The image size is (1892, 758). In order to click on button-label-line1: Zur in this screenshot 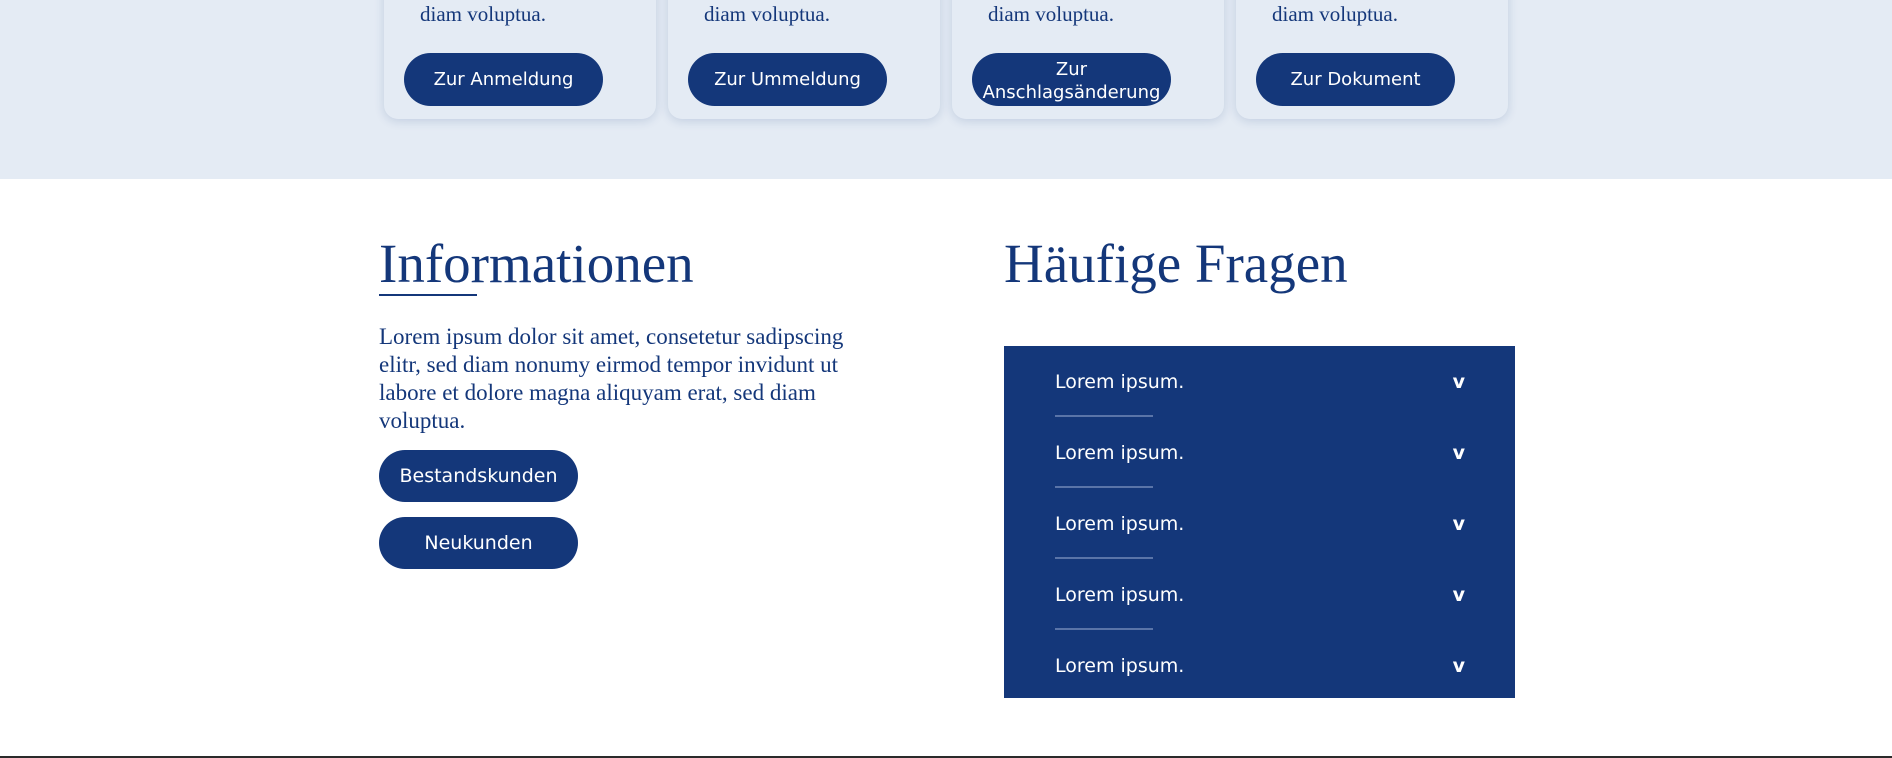, I will do `click(1071, 69)`.